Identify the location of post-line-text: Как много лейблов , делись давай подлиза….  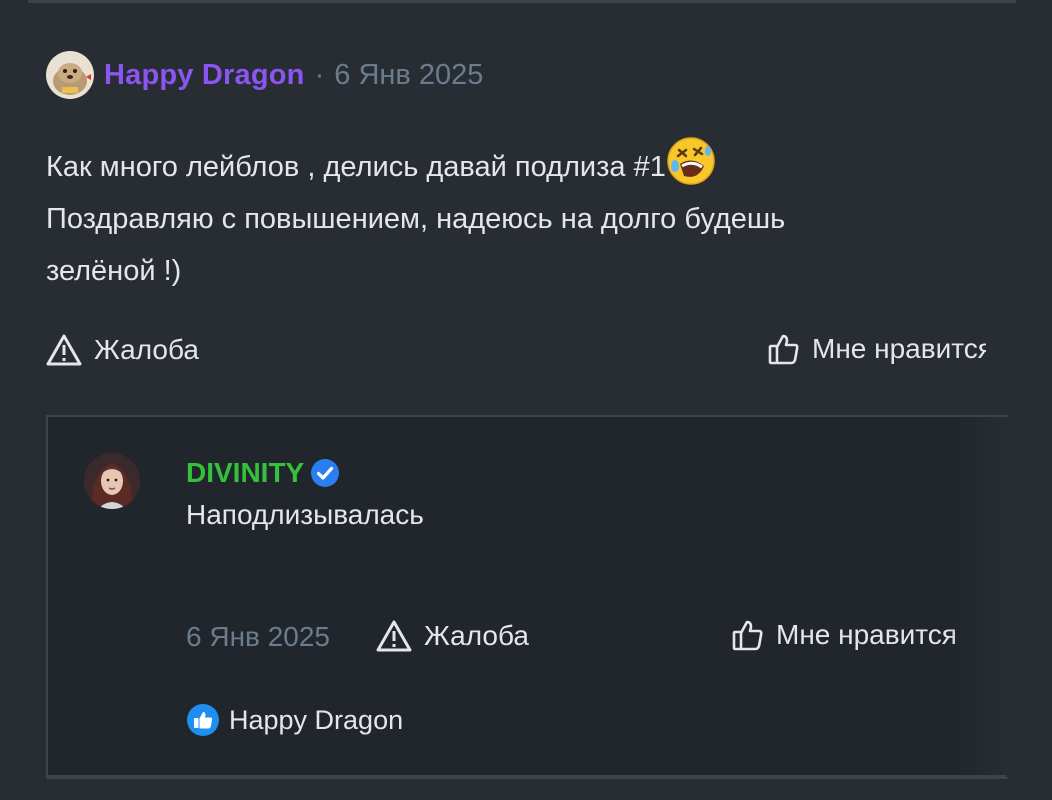
(356, 167).